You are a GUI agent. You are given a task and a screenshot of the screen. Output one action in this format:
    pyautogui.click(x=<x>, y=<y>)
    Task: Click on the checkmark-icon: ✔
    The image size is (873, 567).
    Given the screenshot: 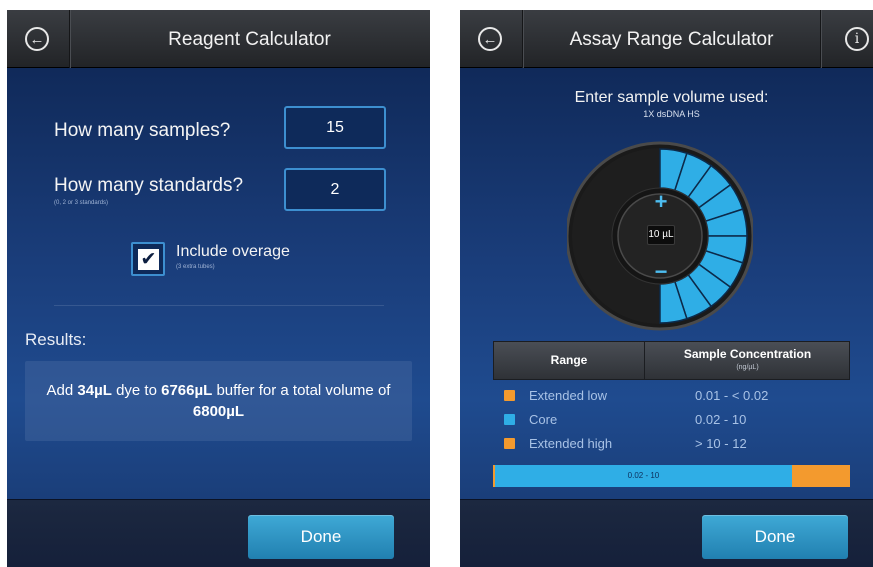 What is the action you would take?
    pyautogui.click(x=148, y=259)
    